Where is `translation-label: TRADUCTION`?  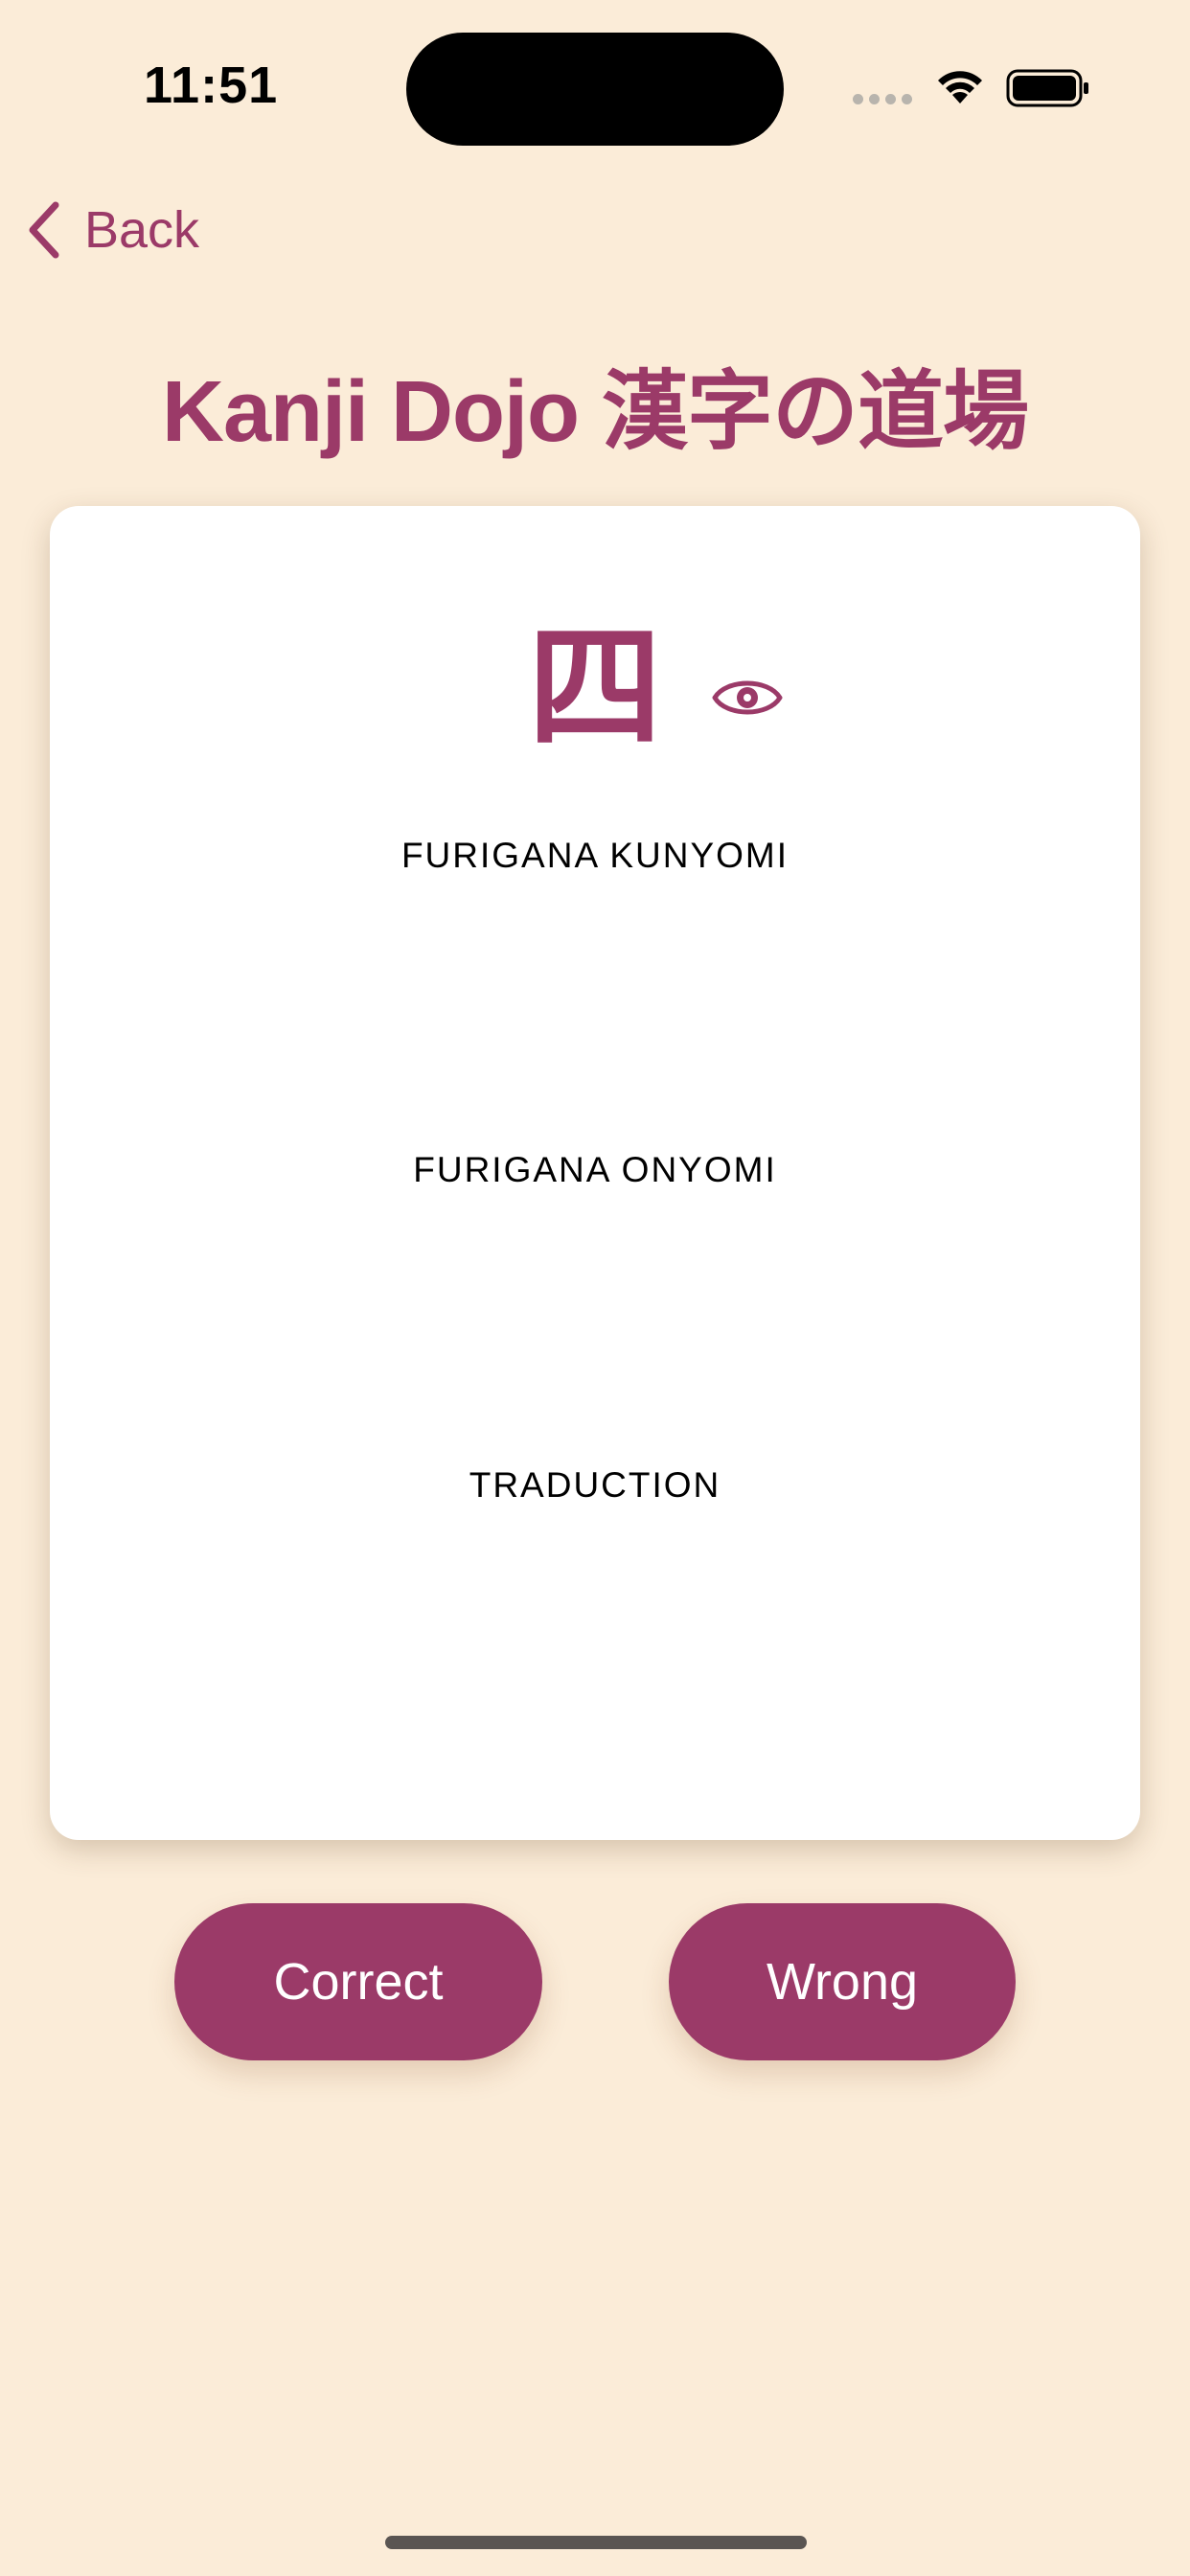 translation-label: TRADUCTION is located at coordinates (595, 1485).